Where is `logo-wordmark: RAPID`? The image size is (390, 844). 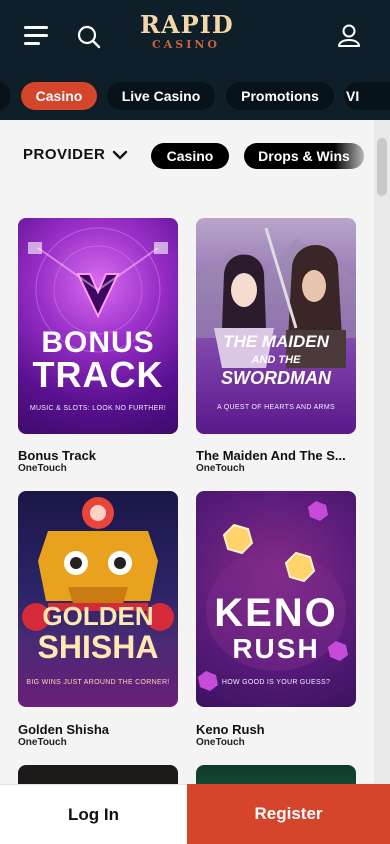
logo-wordmark: RAPID is located at coordinates (187, 24).